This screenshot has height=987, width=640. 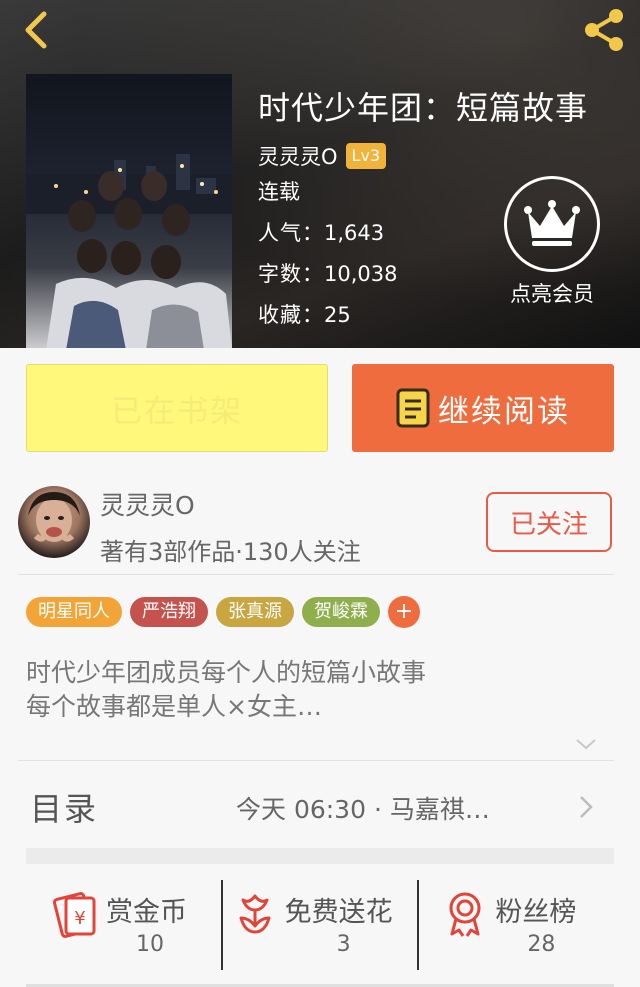 I want to click on crown-icon, so click(x=552, y=223).